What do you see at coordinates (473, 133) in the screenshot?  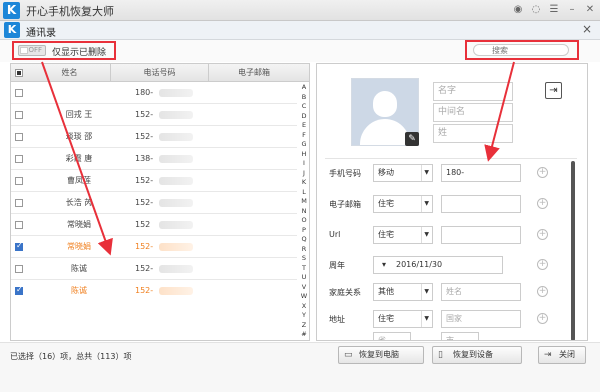 I see `last-name-field: 姓` at bounding box center [473, 133].